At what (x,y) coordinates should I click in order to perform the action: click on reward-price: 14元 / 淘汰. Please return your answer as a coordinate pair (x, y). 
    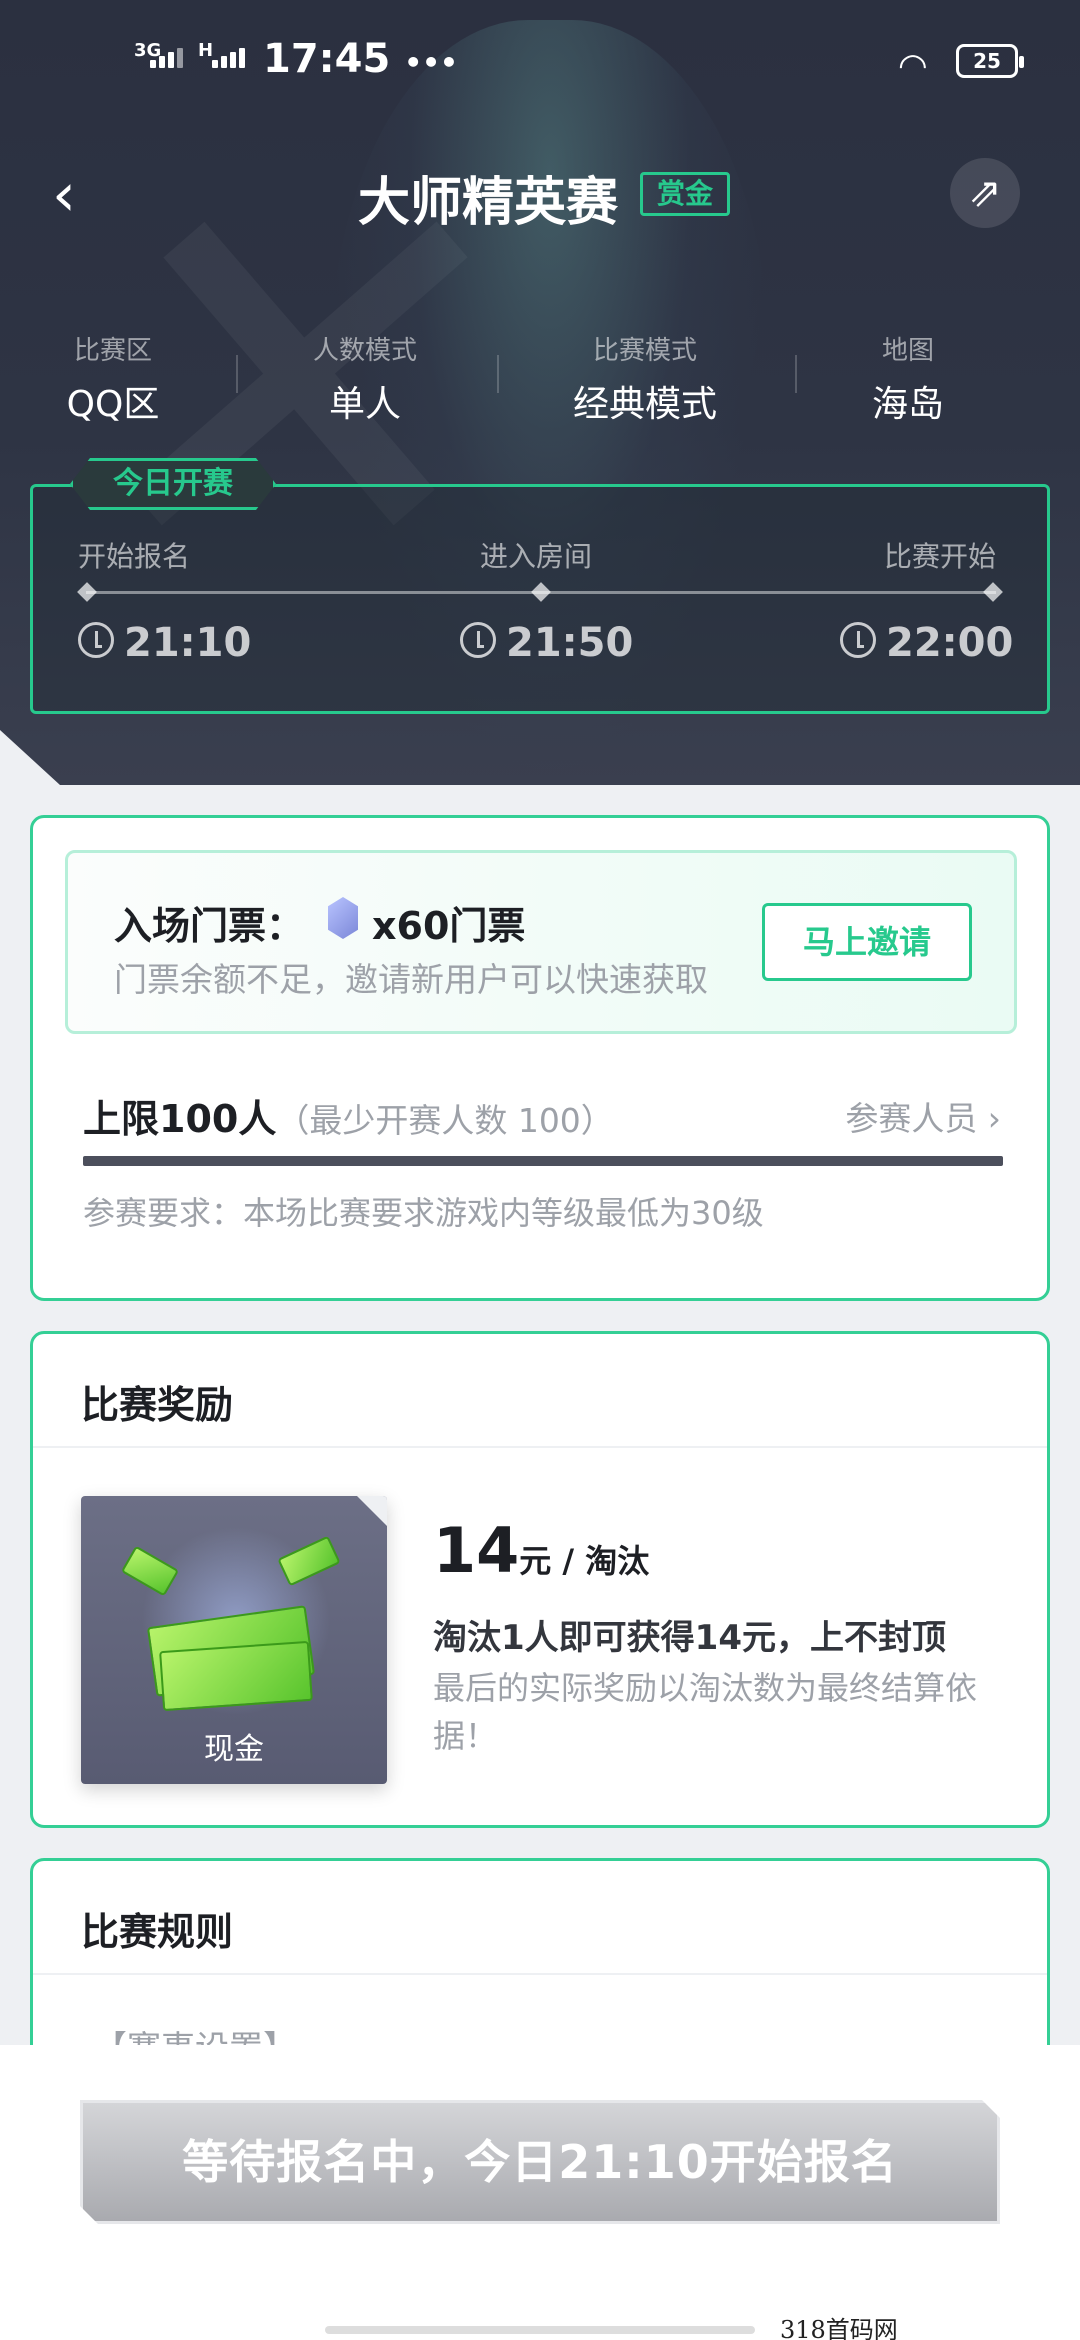
    Looking at the image, I should click on (541, 1550).